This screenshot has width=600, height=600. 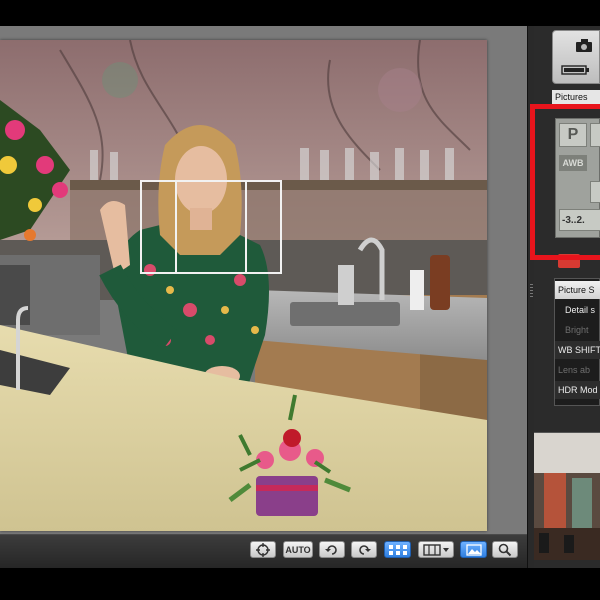 I want to click on af-grid-button, so click(x=397, y=549).